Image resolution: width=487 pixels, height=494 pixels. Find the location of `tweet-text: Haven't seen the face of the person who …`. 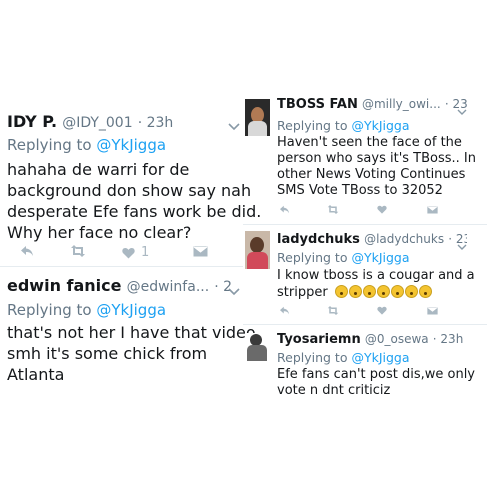

tweet-text: Haven't seen the face of the person who … is located at coordinates (376, 167).